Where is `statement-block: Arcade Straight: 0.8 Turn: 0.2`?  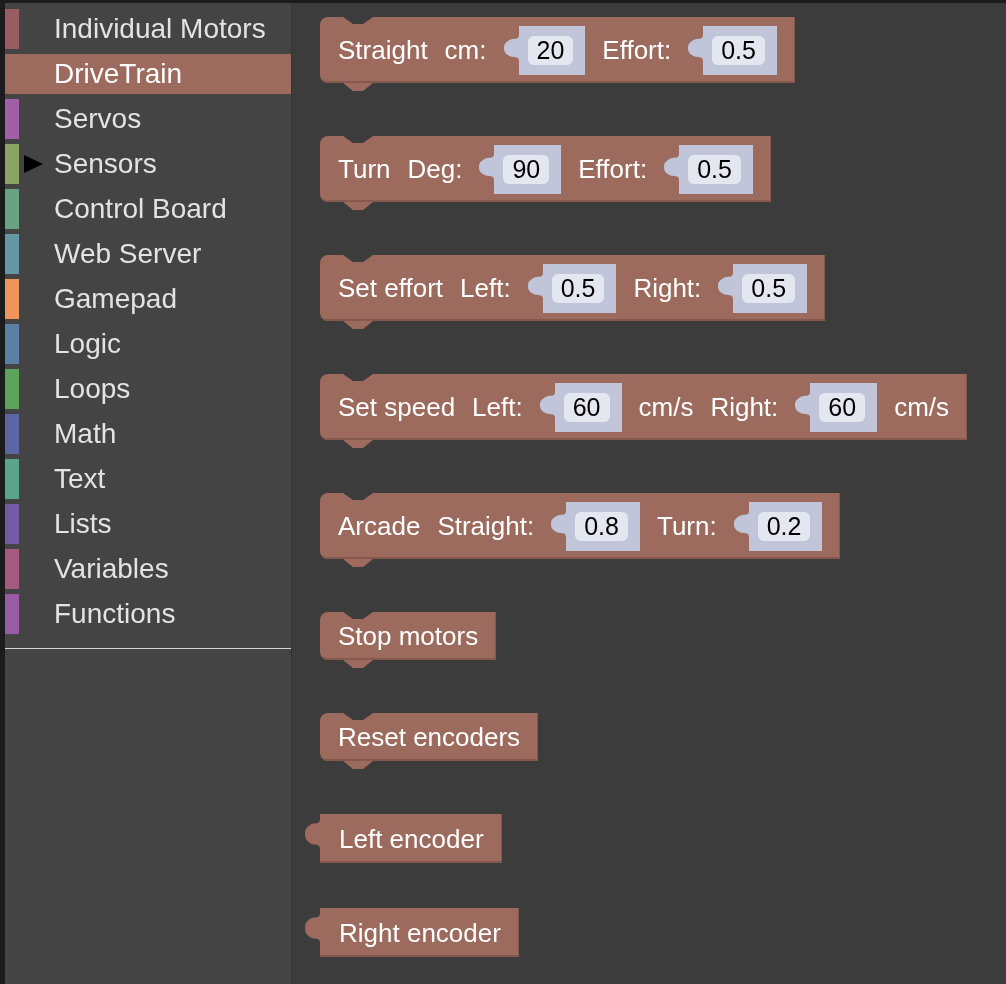
statement-block: Arcade Straight: 0.8 Turn: 0.2 is located at coordinates (580, 526).